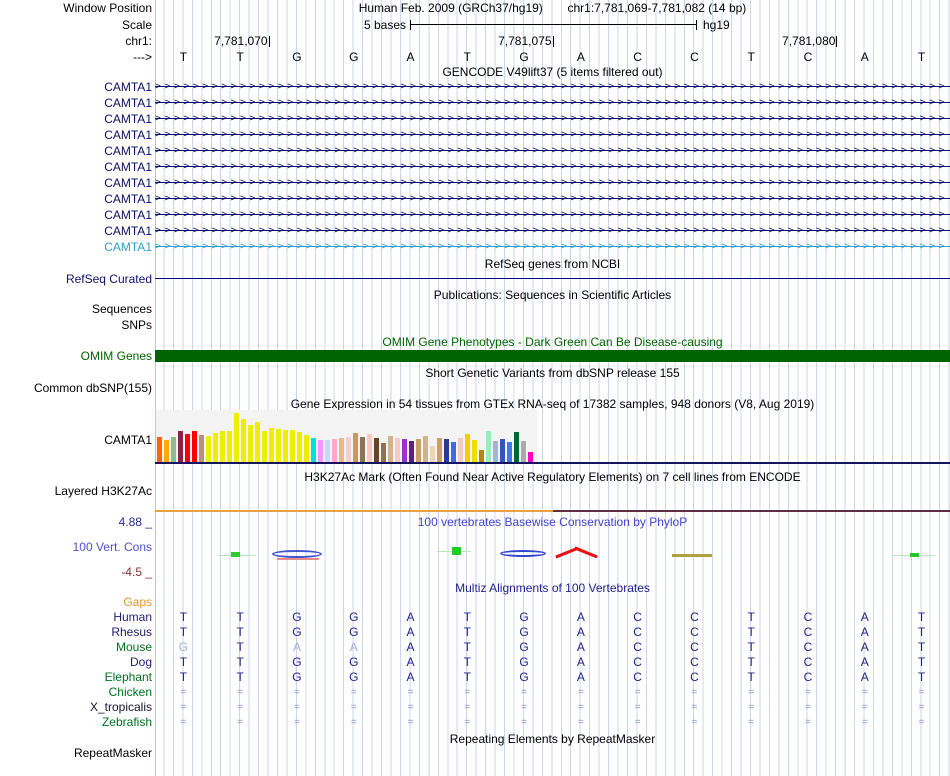  What do you see at coordinates (116, 356) in the screenshot?
I see `omim-genes-label: OMIM Genes` at bounding box center [116, 356].